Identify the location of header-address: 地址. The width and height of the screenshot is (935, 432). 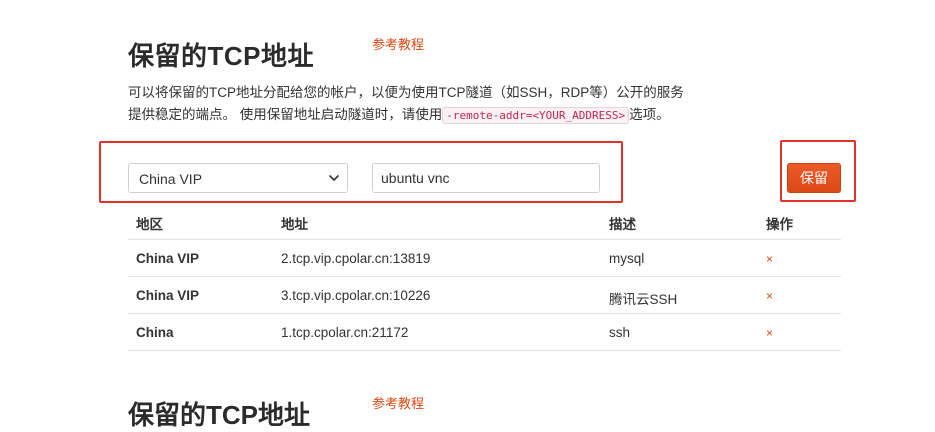
(294, 224).